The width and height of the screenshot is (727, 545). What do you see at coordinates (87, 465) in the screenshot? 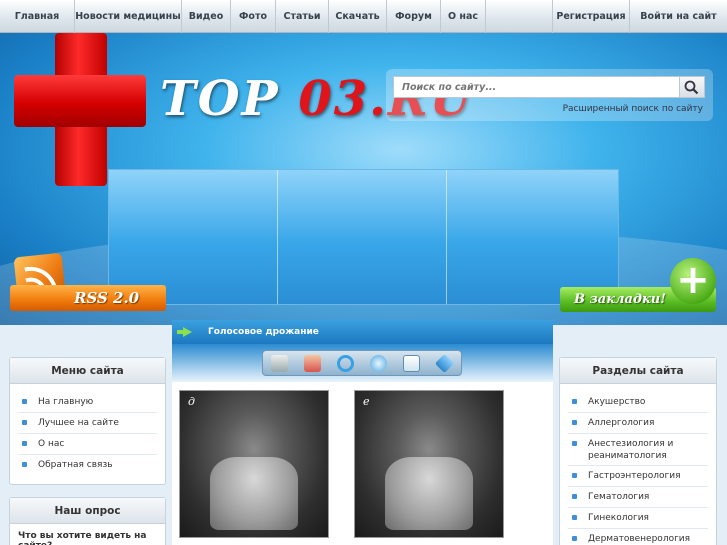
I see `menu-item-feedback: Обратная связь` at bounding box center [87, 465].